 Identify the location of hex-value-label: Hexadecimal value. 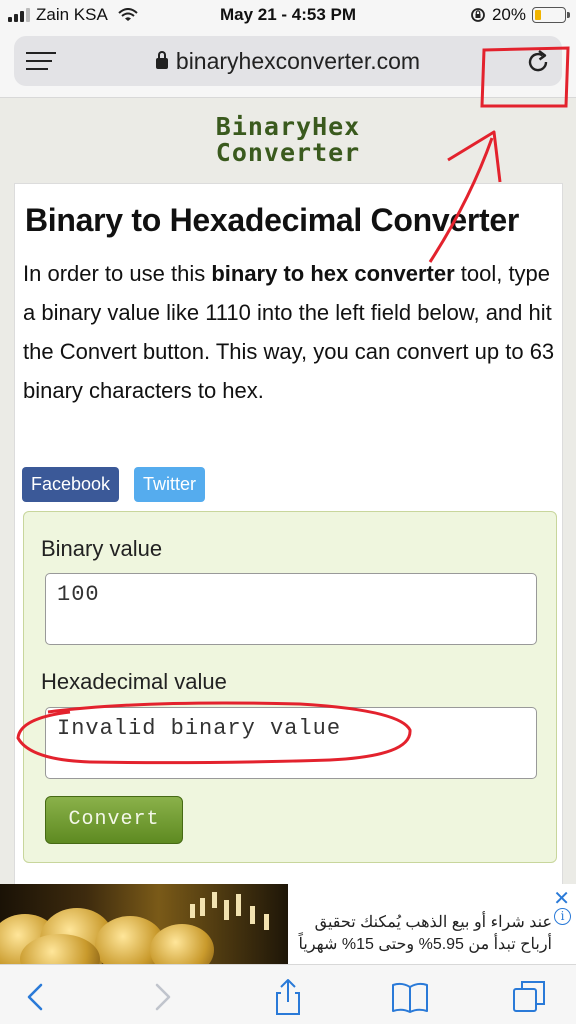
(134, 681).